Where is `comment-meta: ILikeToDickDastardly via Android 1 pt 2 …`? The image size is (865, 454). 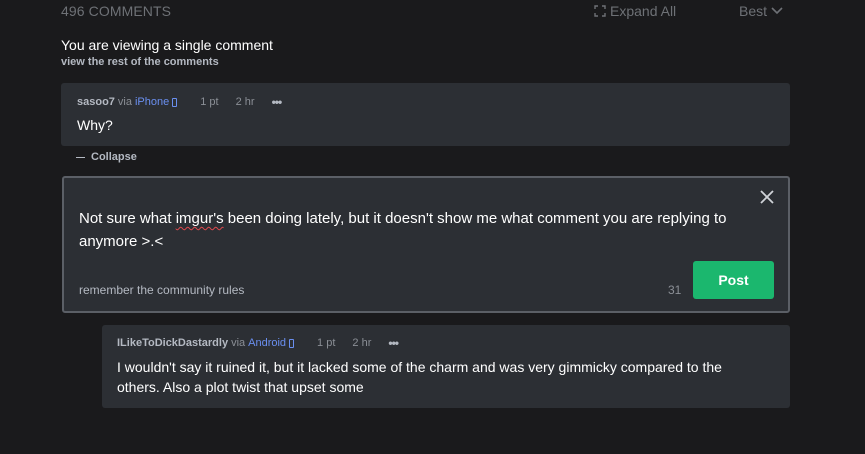
comment-meta: ILikeToDickDastardly via Android 1 pt 2 … is located at coordinates (258, 343).